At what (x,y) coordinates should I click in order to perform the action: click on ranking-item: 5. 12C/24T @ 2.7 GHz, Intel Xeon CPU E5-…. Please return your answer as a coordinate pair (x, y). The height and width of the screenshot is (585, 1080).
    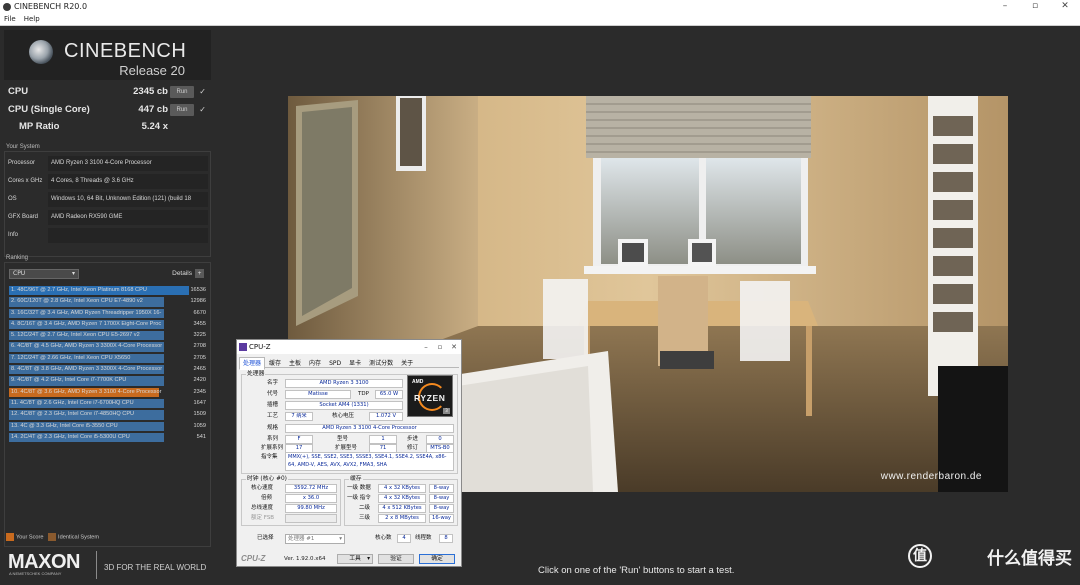
    Looking at the image, I should click on (107, 335).